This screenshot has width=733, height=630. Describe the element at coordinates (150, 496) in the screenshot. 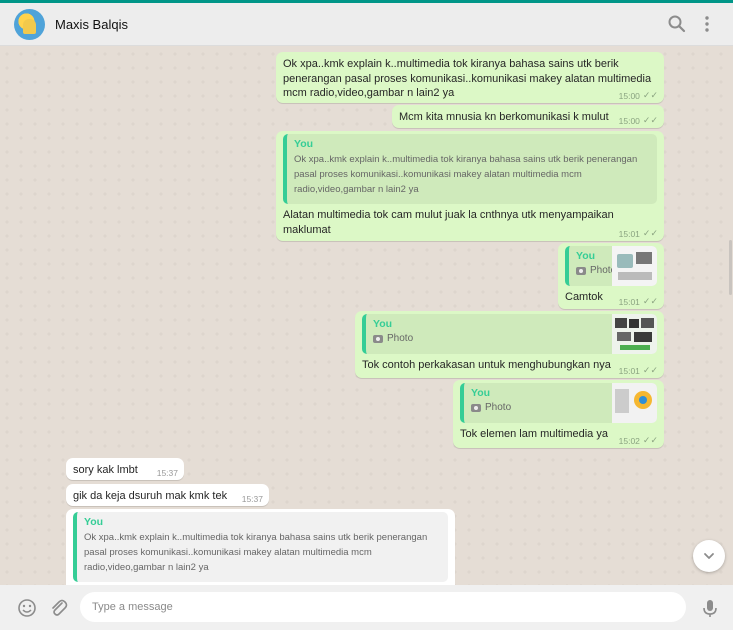

I see `message-text: gik da keja dsuruh mak kmk tek` at that location.